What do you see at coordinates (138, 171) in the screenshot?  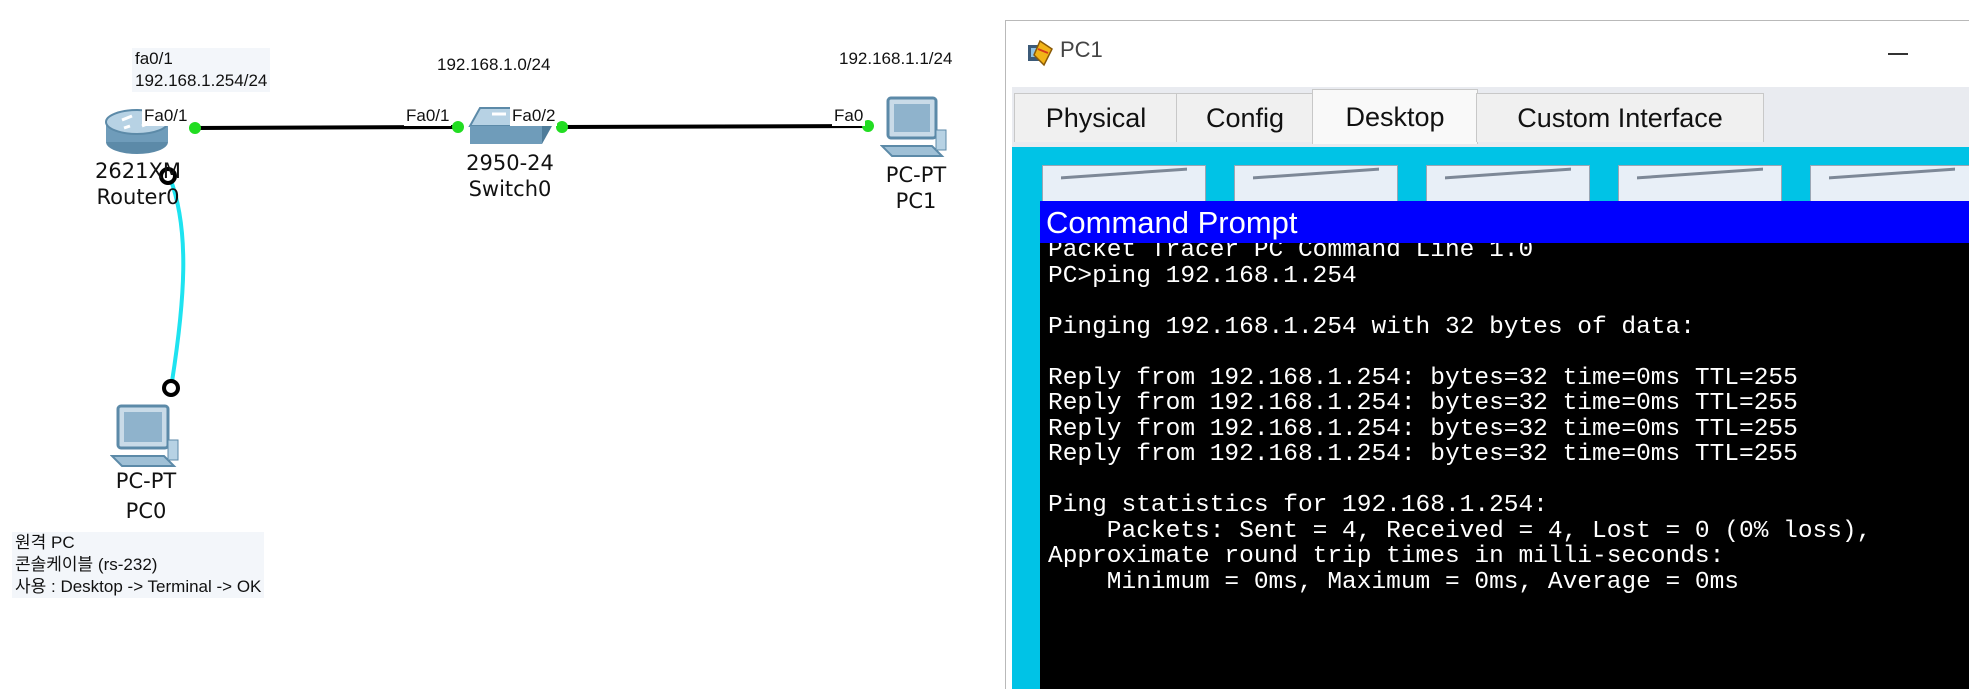 I see `router-model-label: 2621XM` at bounding box center [138, 171].